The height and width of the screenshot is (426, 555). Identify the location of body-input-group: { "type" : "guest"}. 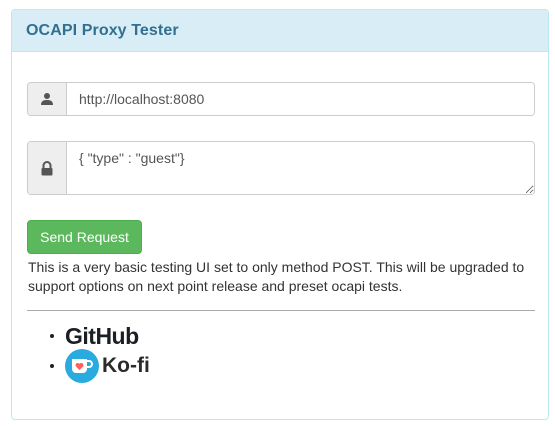
(281, 168).